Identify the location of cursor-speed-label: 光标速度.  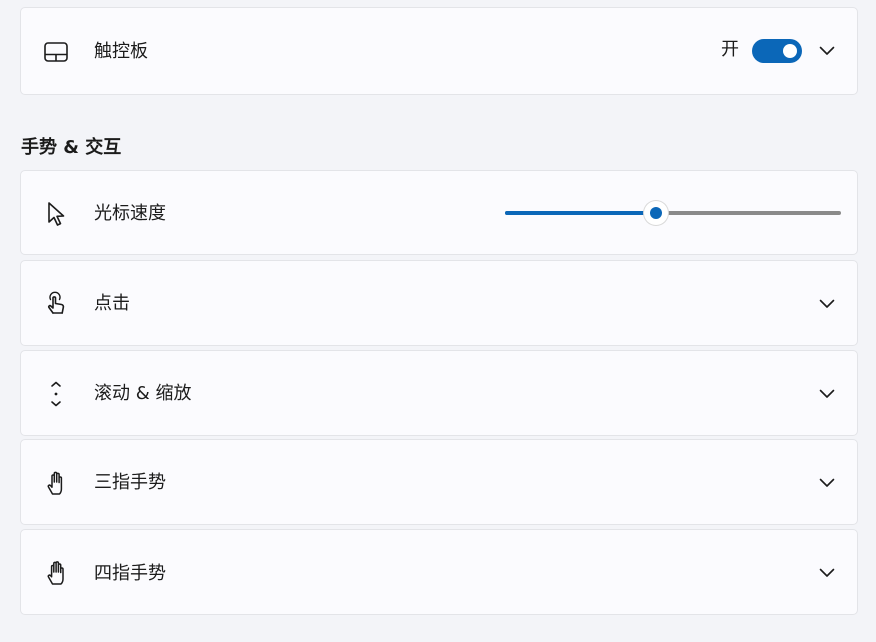
(130, 213).